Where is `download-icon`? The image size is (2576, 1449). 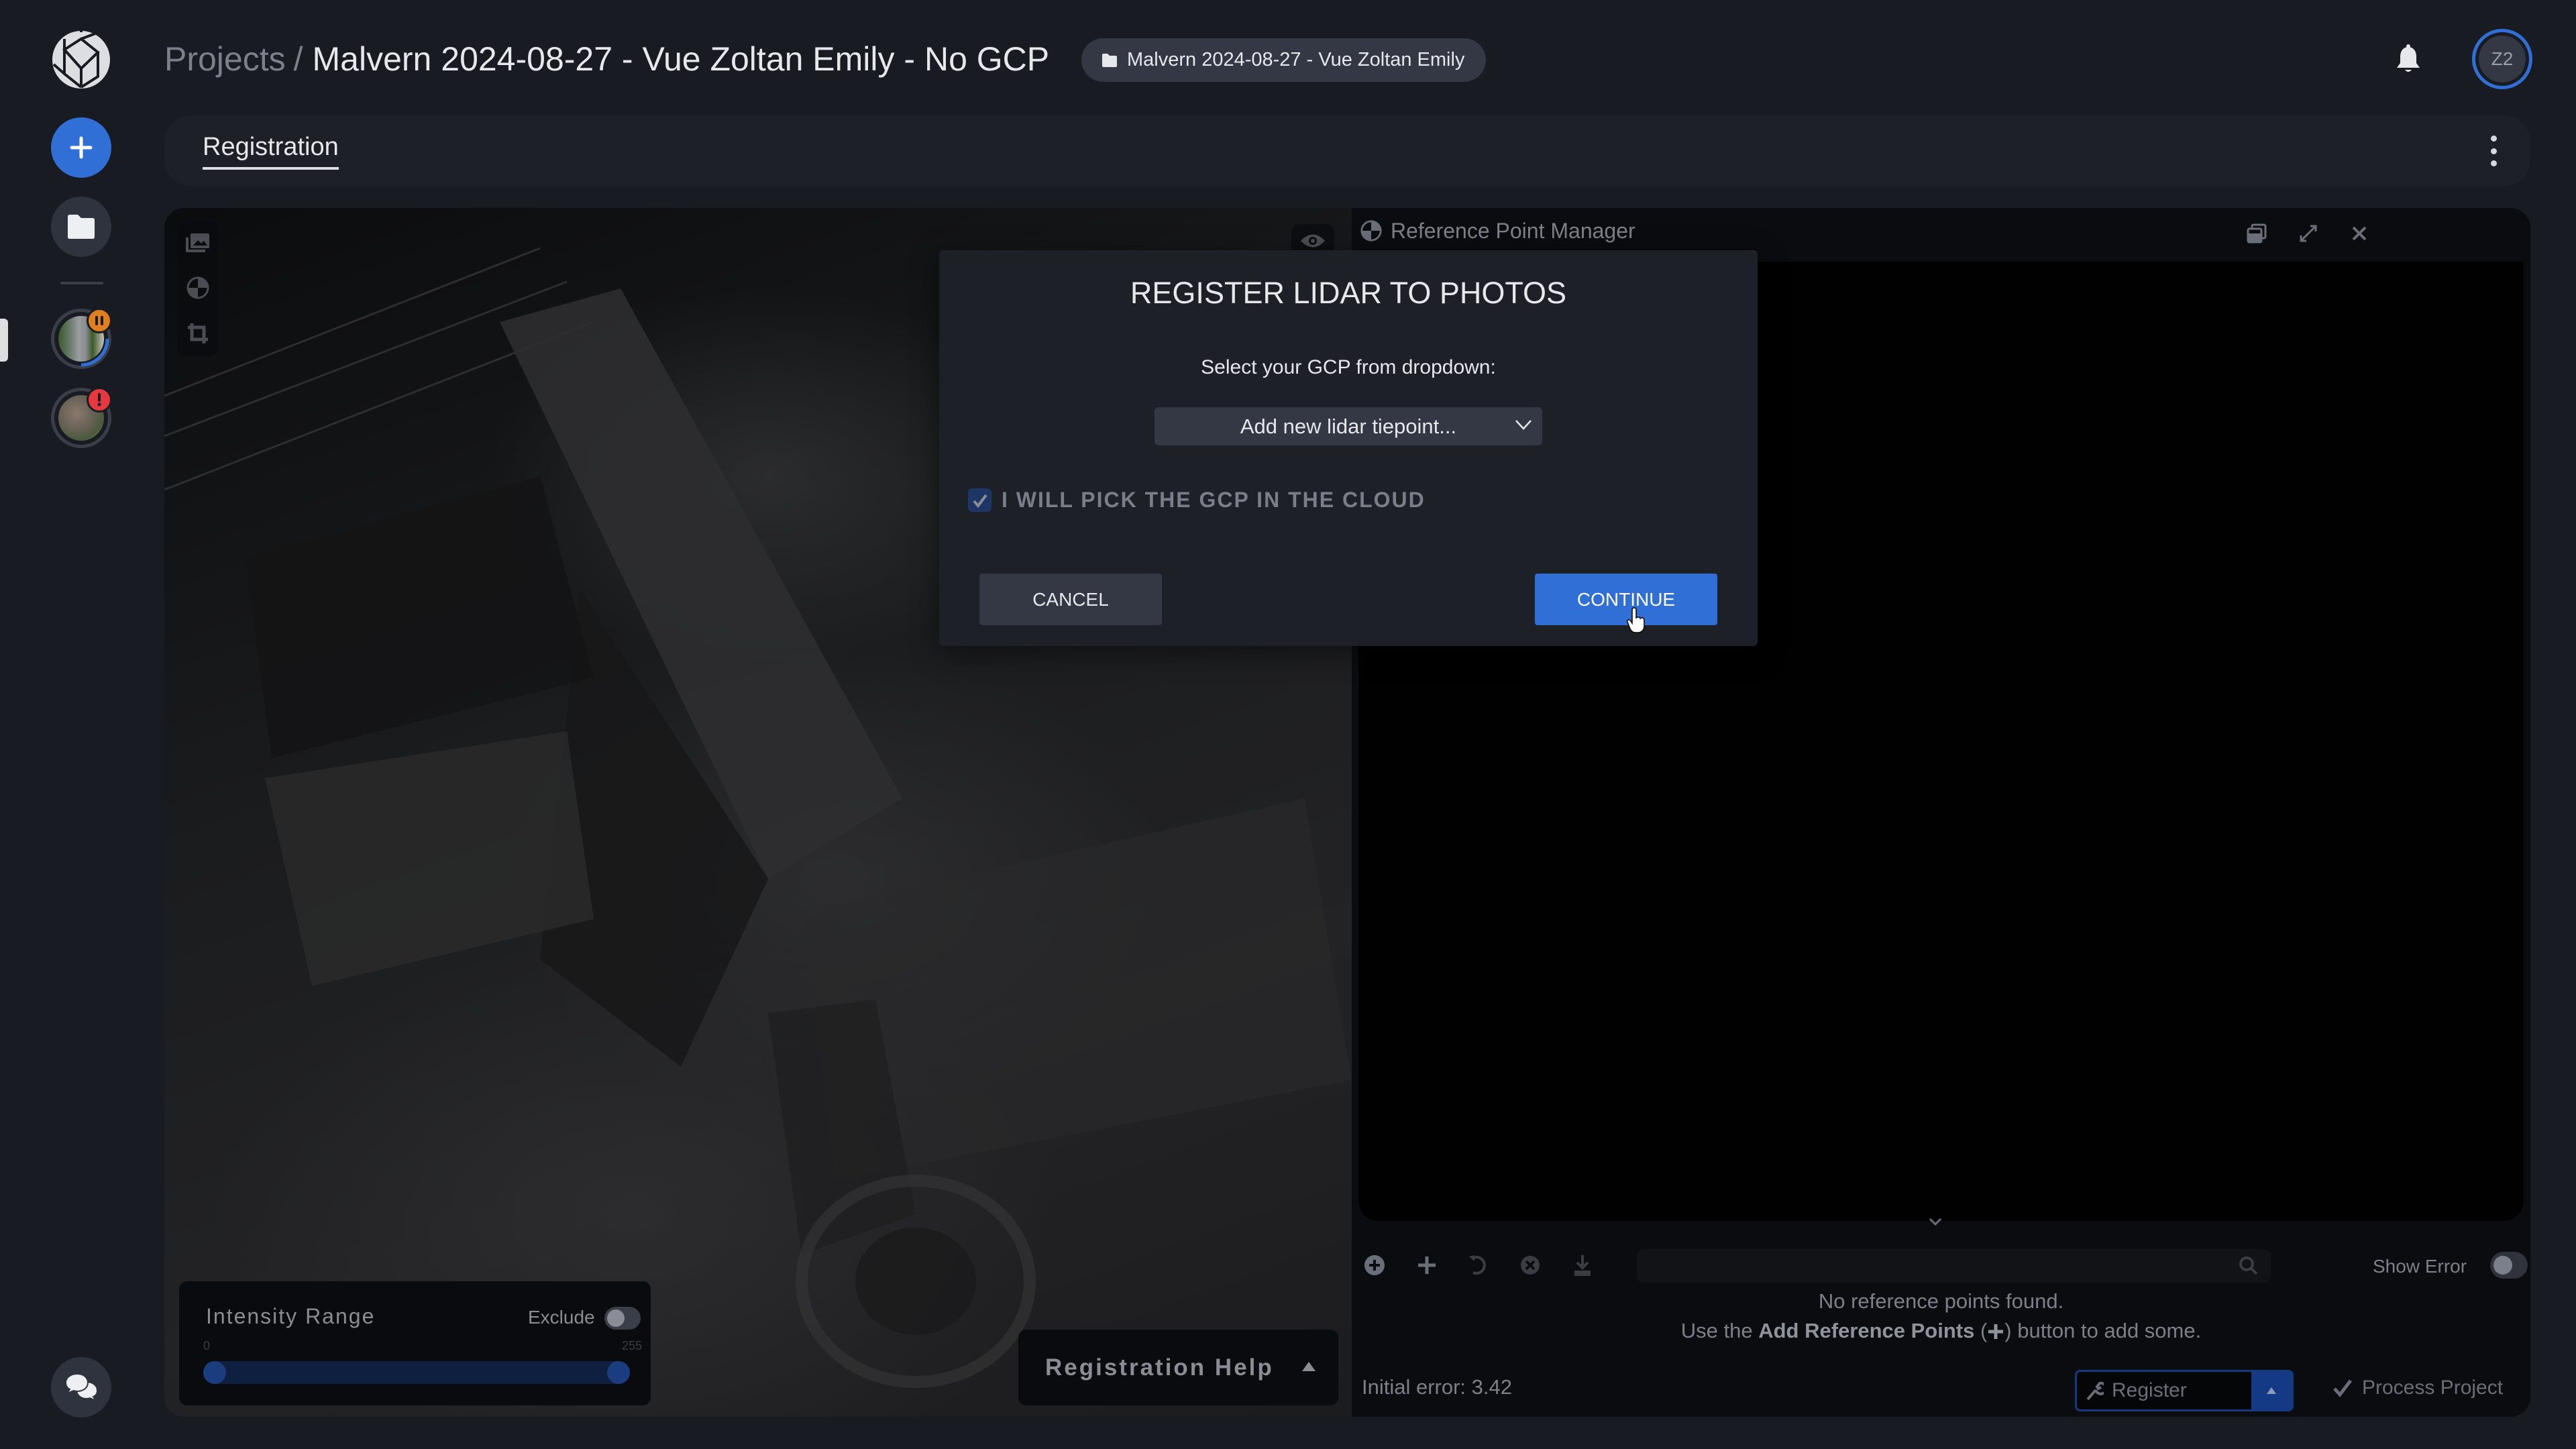
download-icon is located at coordinates (1582, 1265).